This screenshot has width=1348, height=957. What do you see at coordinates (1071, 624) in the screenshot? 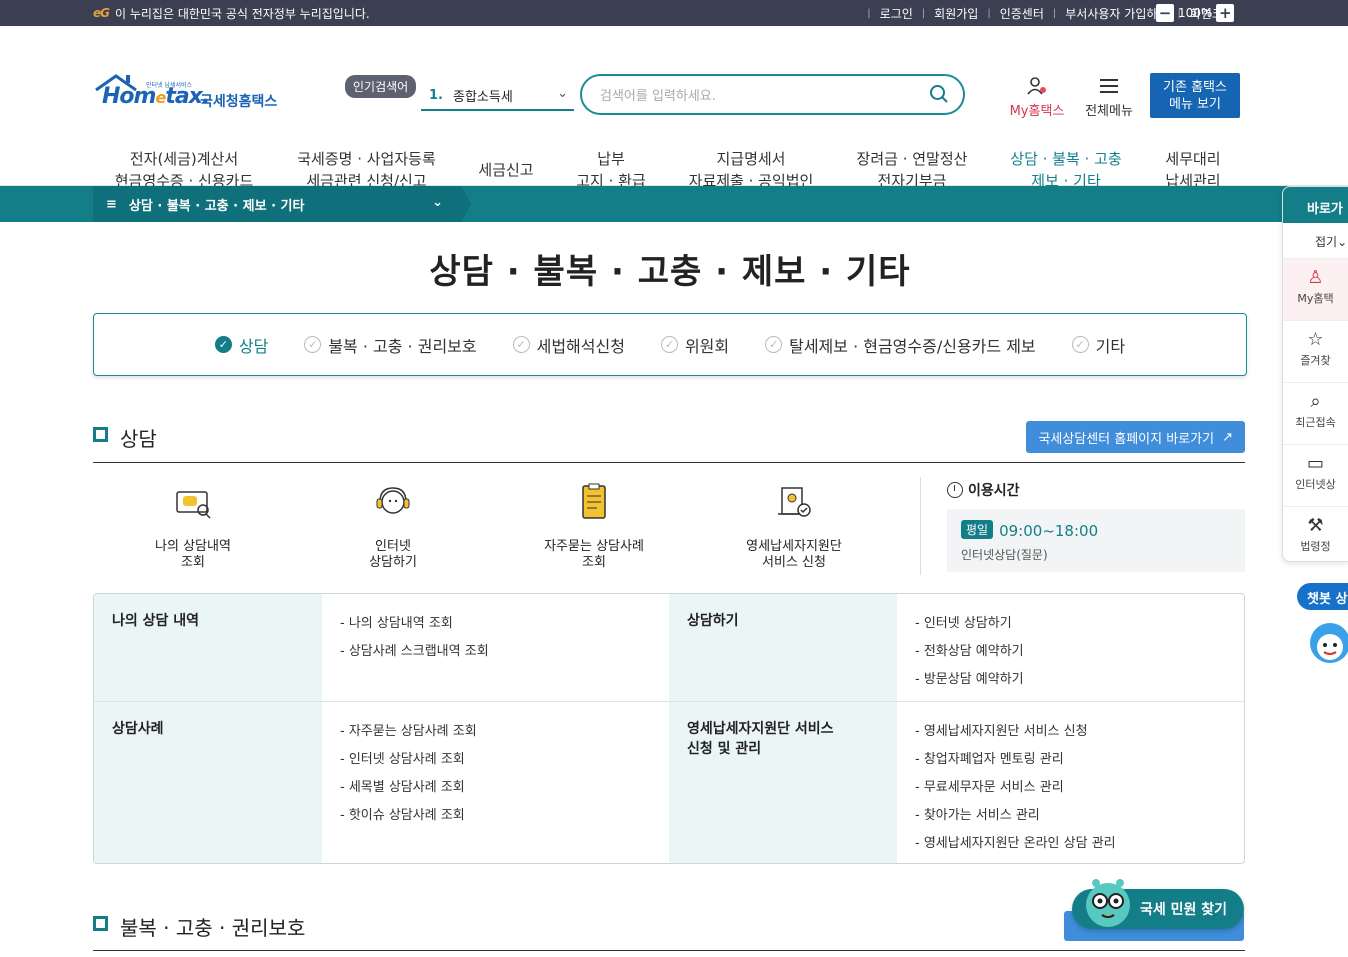
I see `link-internet-consult: 인터넷 상담하기` at bounding box center [1071, 624].